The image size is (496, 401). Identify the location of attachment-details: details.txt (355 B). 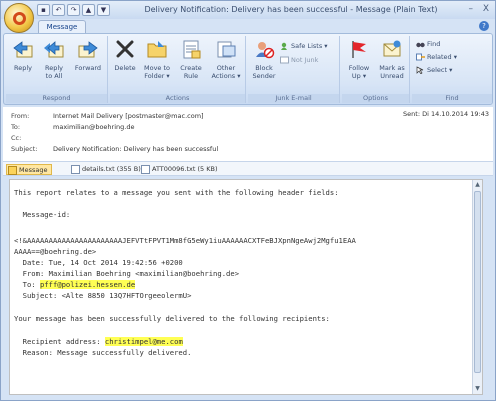
(106, 169).